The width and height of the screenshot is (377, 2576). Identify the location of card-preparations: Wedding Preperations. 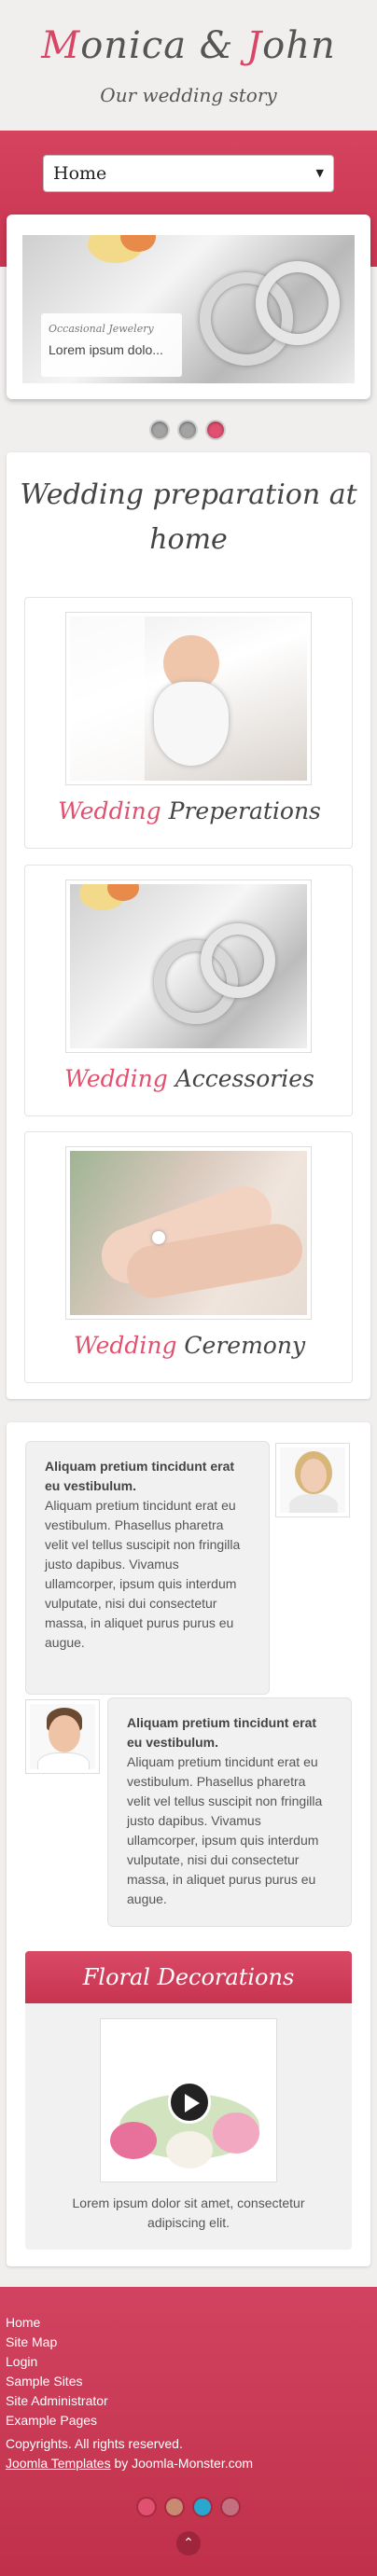
(188, 723).